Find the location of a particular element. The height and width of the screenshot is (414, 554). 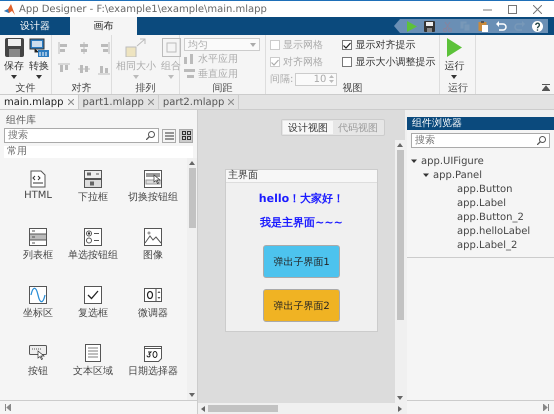

list-box-icon is located at coordinates (38, 237).